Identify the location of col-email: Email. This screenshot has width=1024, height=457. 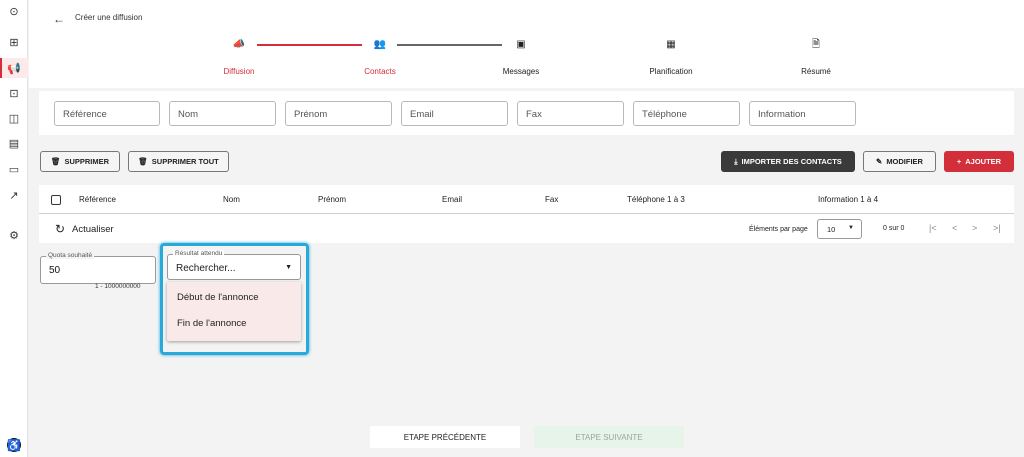
(452, 199).